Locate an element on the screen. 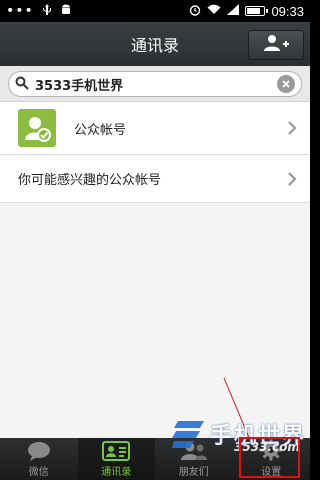 The height and width of the screenshot is (480, 320). public-account-icon is located at coordinates (37, 128).